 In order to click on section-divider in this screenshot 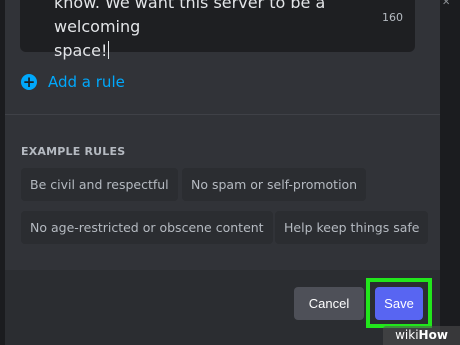, I will do `click(222, 114)`.